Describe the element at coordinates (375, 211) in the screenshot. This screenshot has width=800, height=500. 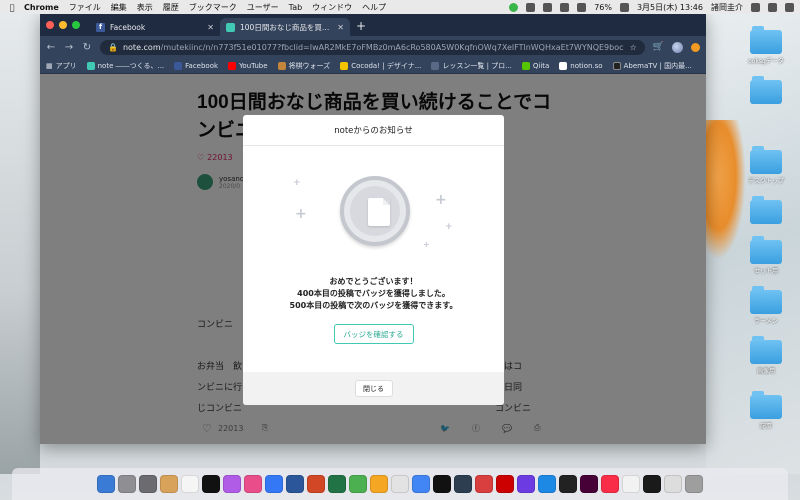
I see `badge-medal-icon` at that location.